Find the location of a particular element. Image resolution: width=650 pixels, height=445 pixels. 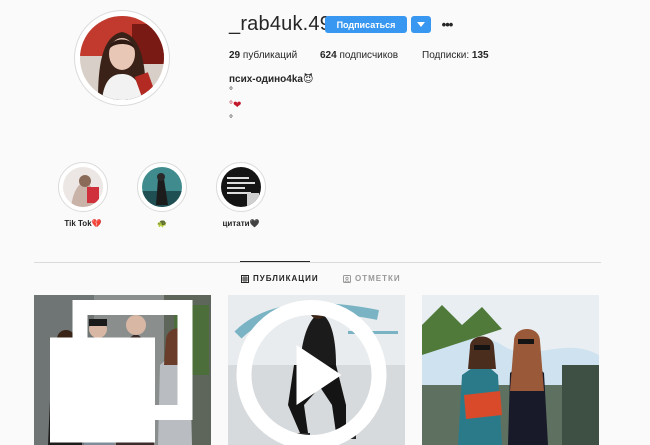

posts-count-label: публикаций is located at coordinates (269, 55).